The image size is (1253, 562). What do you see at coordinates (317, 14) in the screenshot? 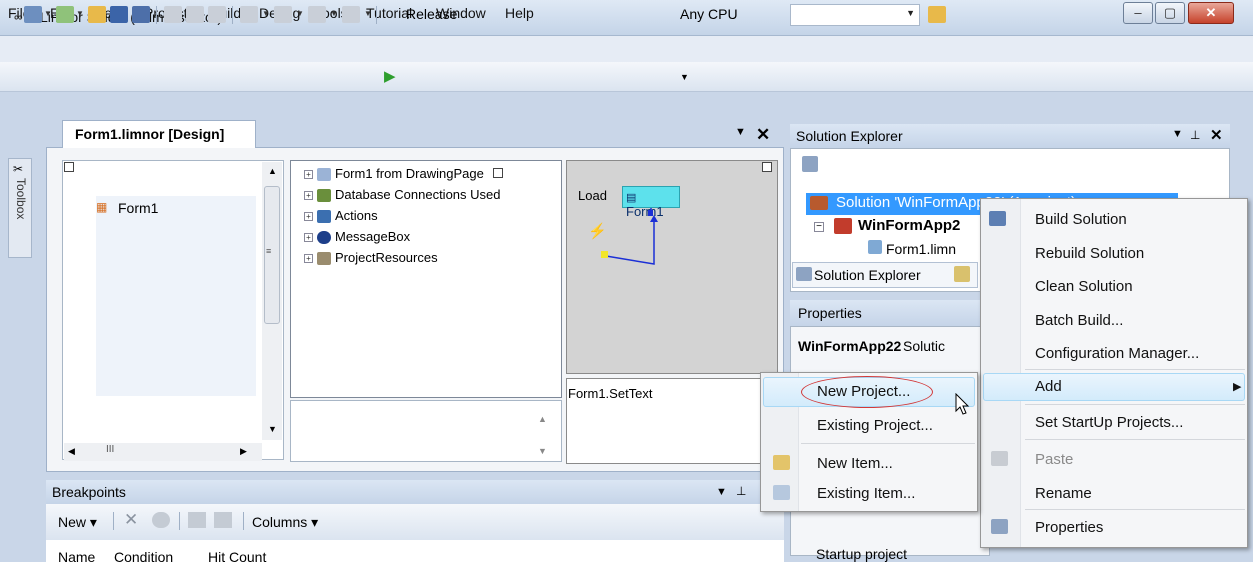
I see `navigate-back-icon` at bounding box center [317, 14].